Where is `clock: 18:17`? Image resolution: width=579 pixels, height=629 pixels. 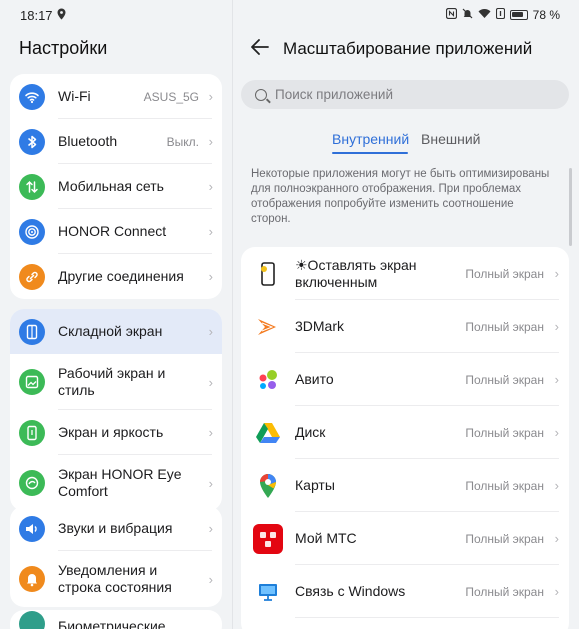
clock: 18:17 is located at coordinates (36, 15).